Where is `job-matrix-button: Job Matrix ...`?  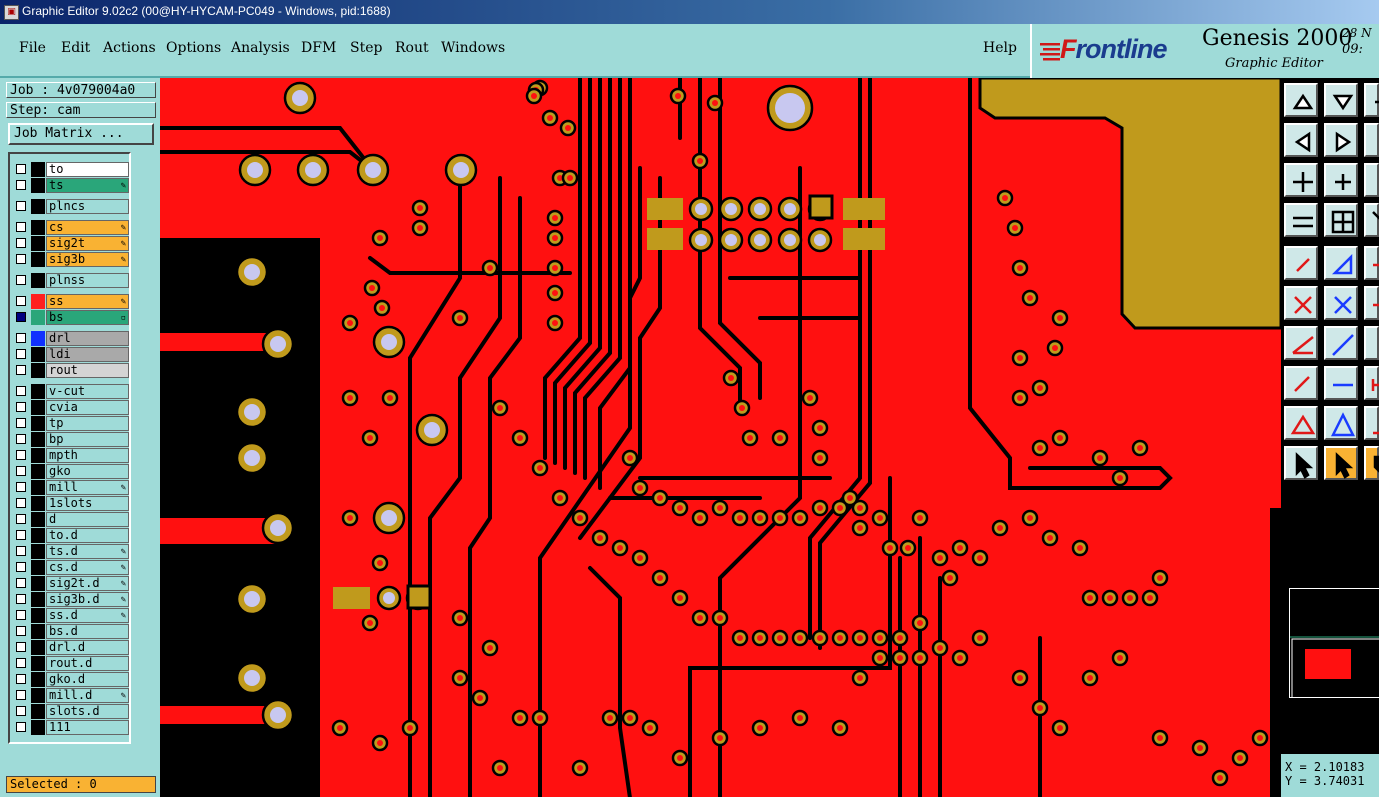 job-matrix-button: Job Matrix ... is located at coordinates (81, 134).